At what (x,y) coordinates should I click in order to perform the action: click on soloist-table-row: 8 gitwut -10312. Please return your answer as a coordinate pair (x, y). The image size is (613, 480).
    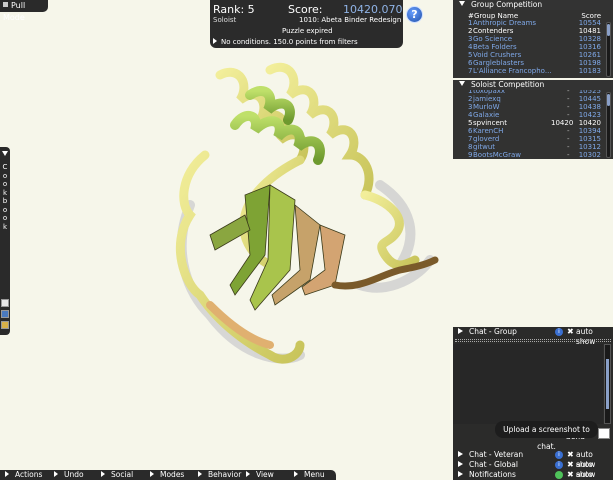
    Looking at the image, I should click on (533, 147).